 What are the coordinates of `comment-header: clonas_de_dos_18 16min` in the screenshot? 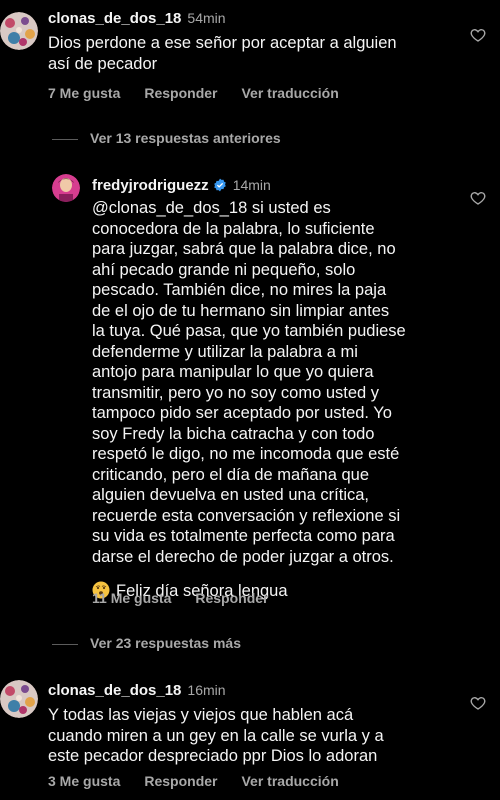 It's located at (137, 690).